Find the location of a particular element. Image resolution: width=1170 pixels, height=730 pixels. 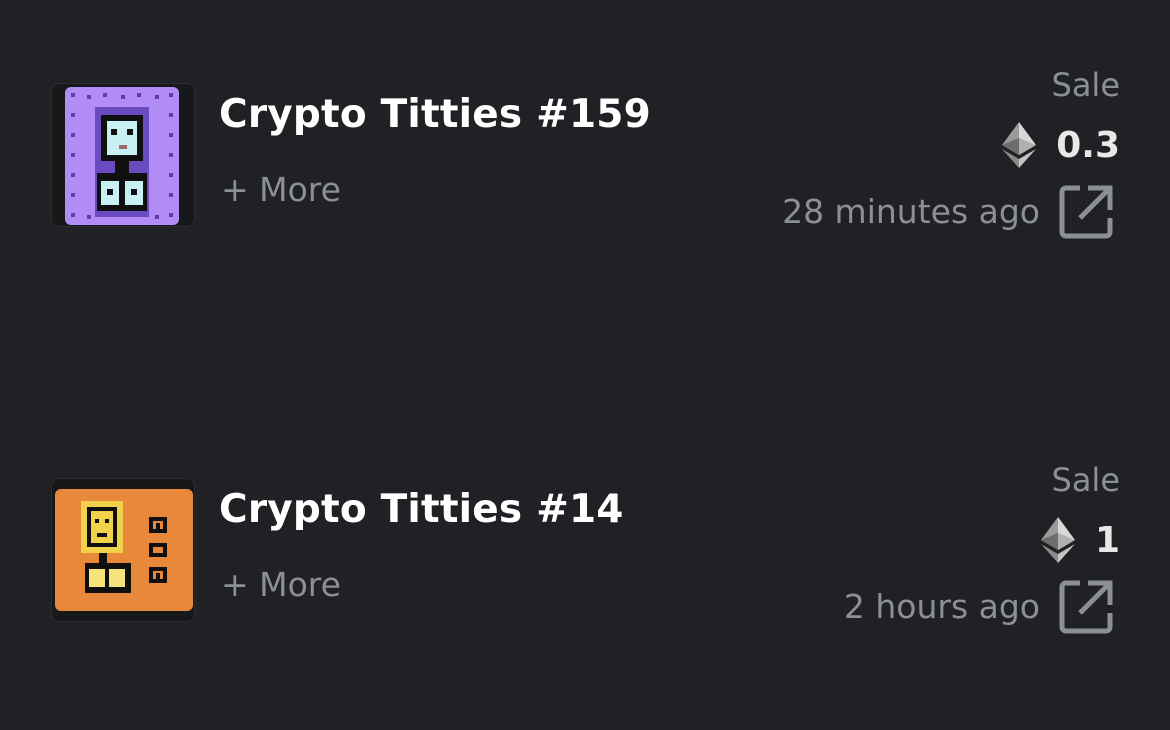

price-group: 0.3 is located at coordinates (1061, 145).